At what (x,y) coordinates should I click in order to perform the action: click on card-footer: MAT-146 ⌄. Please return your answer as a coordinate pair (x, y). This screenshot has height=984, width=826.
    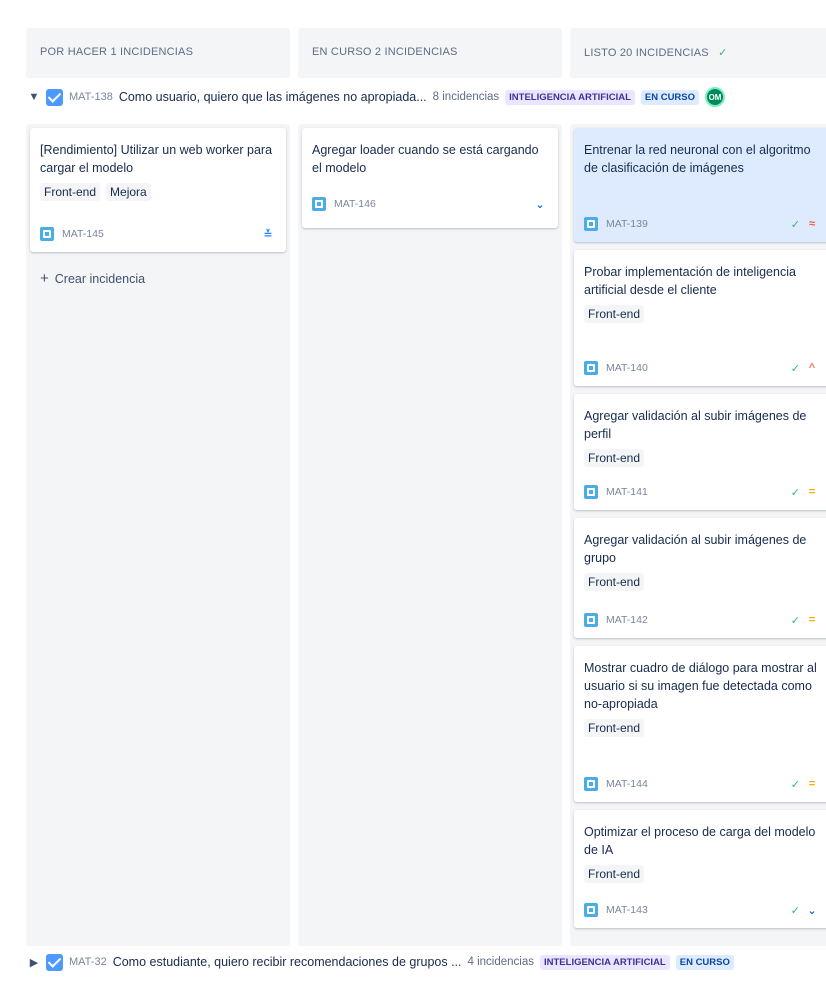
    Looking at the image, I should click on (429, 204).